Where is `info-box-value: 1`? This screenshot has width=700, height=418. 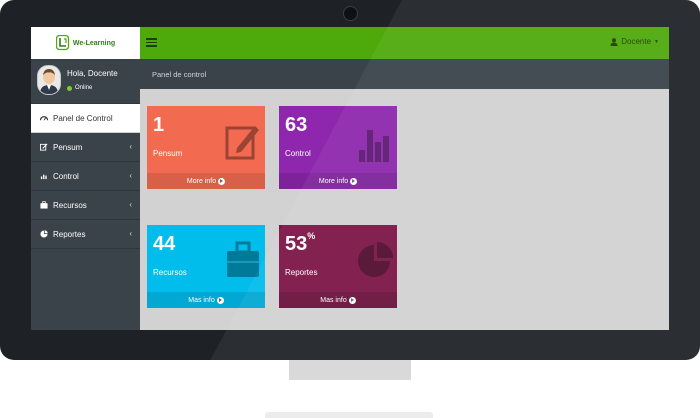
info-box-value: 1 is located at coordinates (159, 125).